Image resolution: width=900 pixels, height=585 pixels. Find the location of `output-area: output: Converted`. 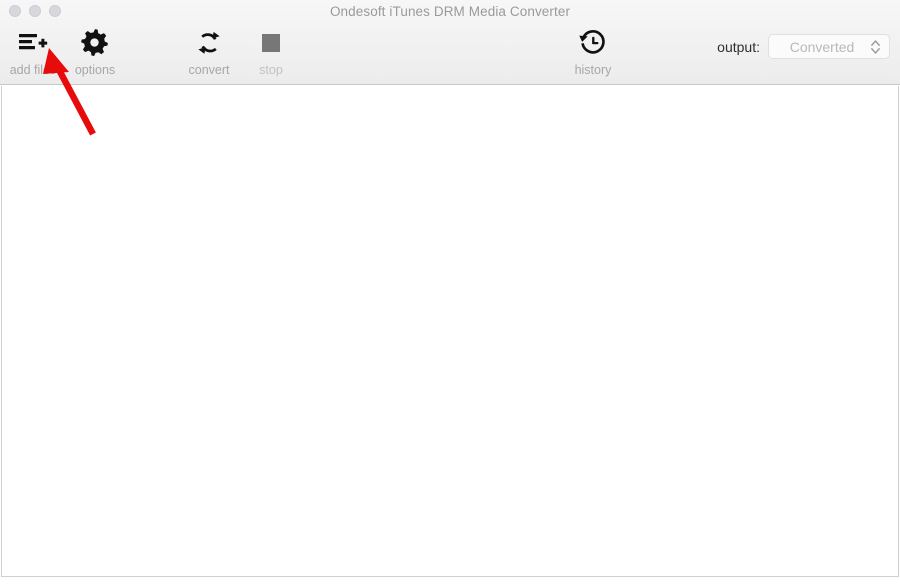

output-area: output: Converted is located at coordinates (803, 46).